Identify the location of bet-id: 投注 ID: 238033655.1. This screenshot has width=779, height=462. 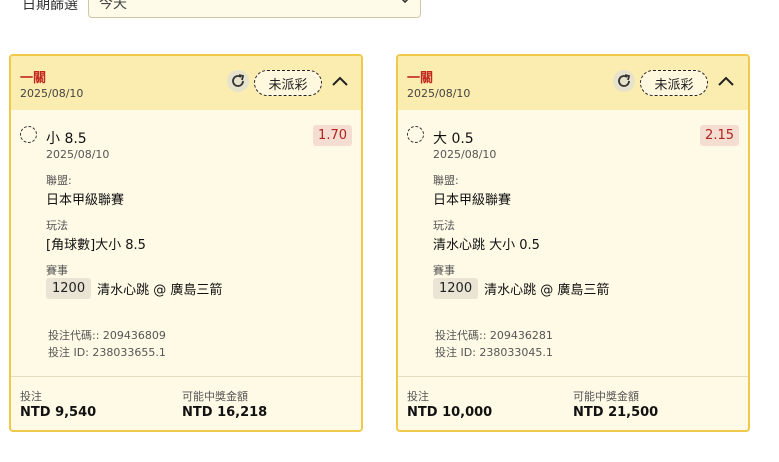
(107, 352).